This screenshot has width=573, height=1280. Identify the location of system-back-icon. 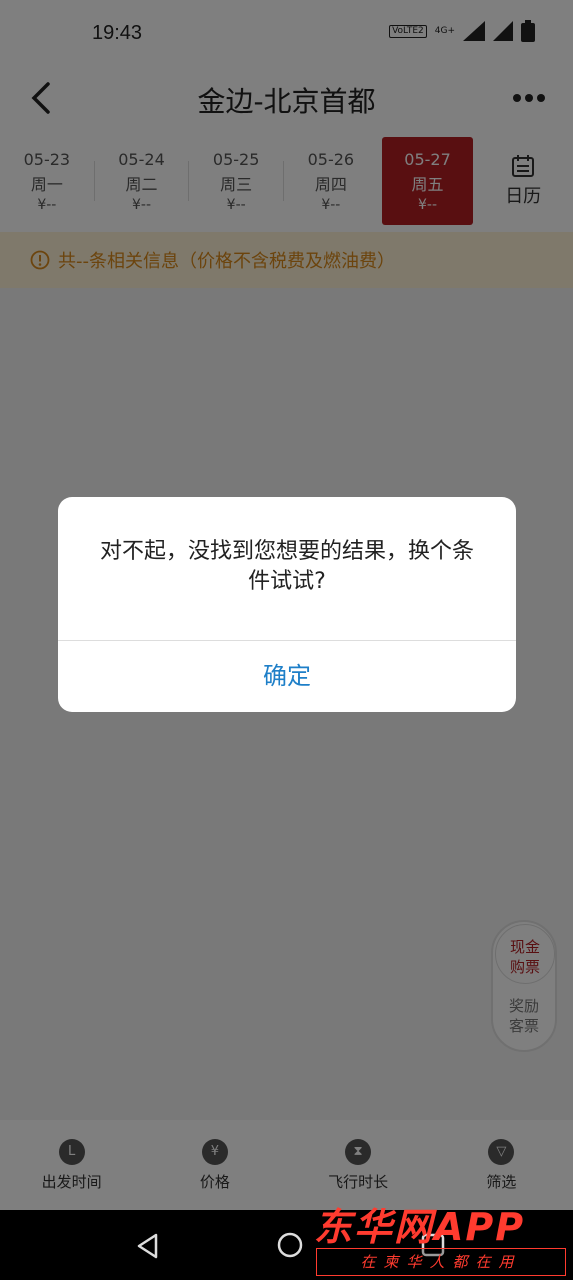
(148, 1246).